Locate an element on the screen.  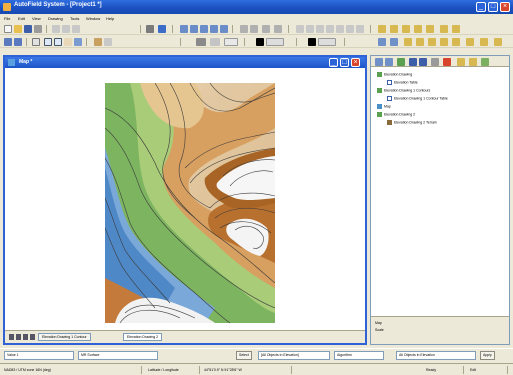
pencil-icon is located at coordinates (98, 42).